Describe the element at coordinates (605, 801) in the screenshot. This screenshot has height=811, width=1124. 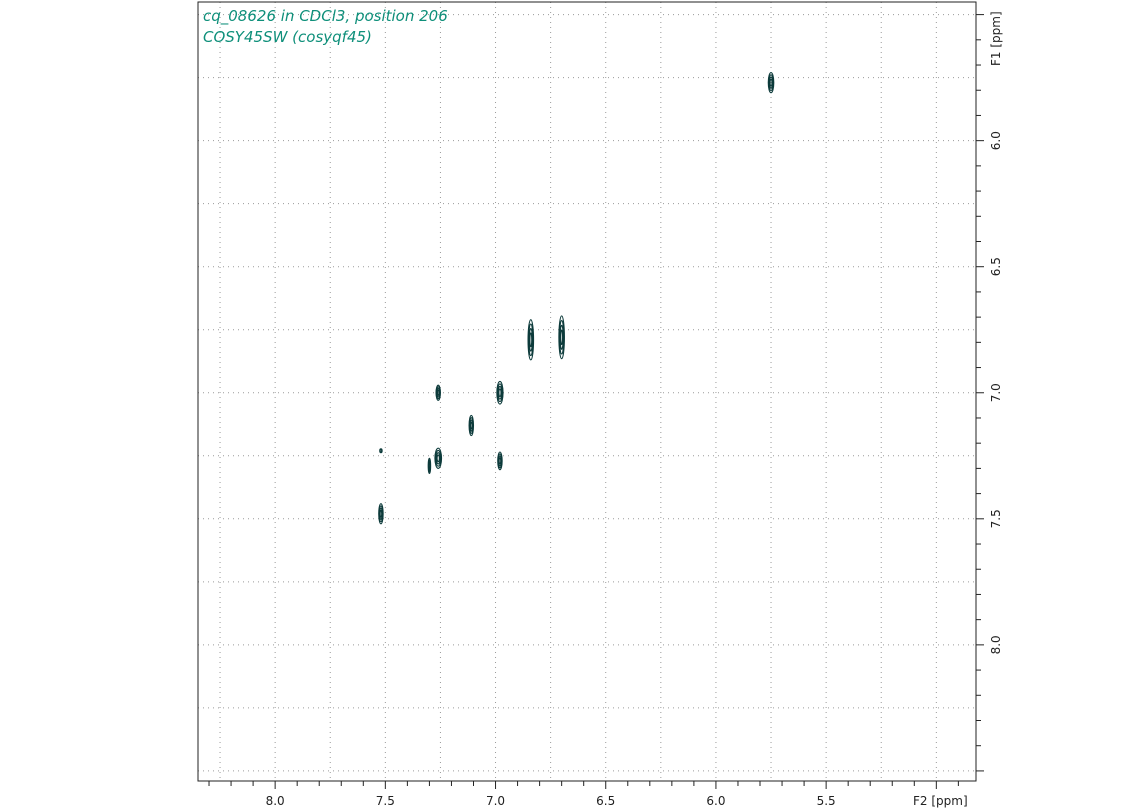
I see `x-tick-label: 6.5` at that location.